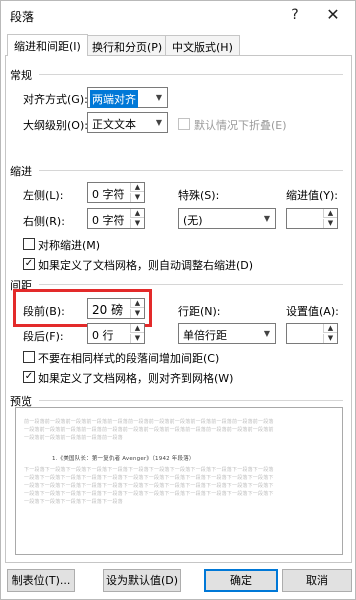 The width and height of the screenshot is (356, 600). What do you see at coordinates (47, 45) in the screenshot?
I see `tab-indents-spacing: 缩进和间距(I)` at bounding box center [47, 45].